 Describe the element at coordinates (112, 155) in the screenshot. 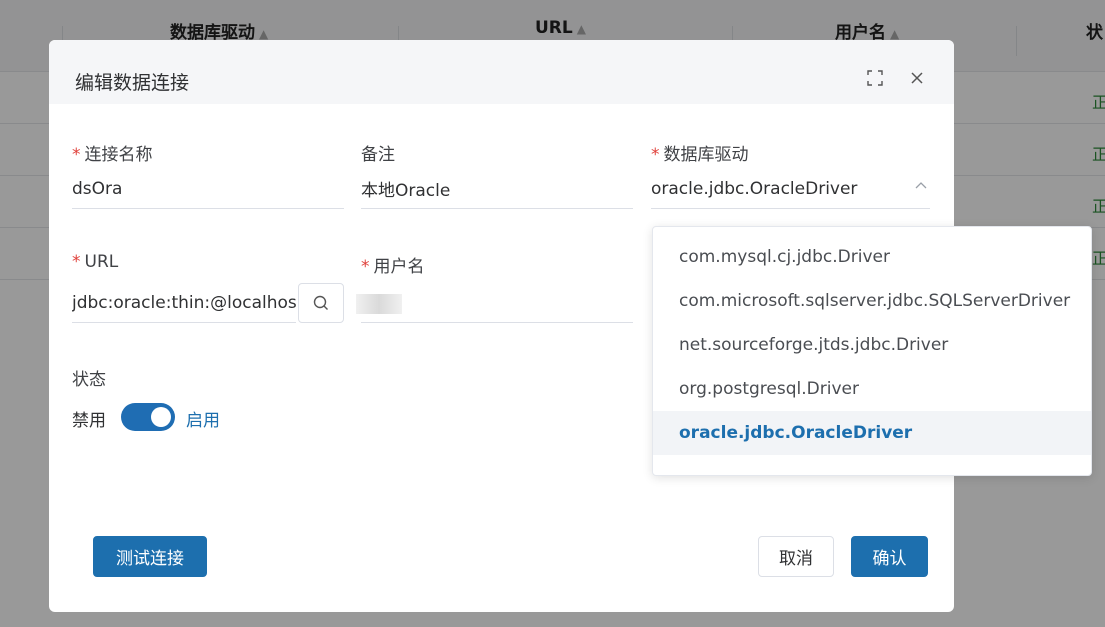

I see `connection-name-label: * 连接名称` at that location.